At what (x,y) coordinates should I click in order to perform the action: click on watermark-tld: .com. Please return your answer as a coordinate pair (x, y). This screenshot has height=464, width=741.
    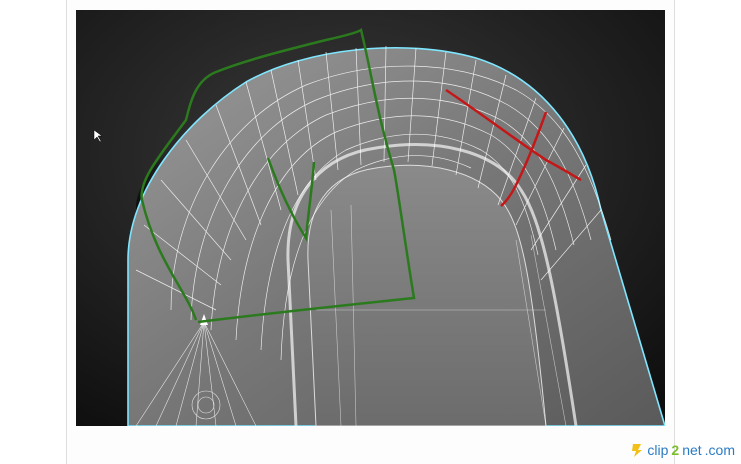
    Looking at the image, I should click on (719, 450).